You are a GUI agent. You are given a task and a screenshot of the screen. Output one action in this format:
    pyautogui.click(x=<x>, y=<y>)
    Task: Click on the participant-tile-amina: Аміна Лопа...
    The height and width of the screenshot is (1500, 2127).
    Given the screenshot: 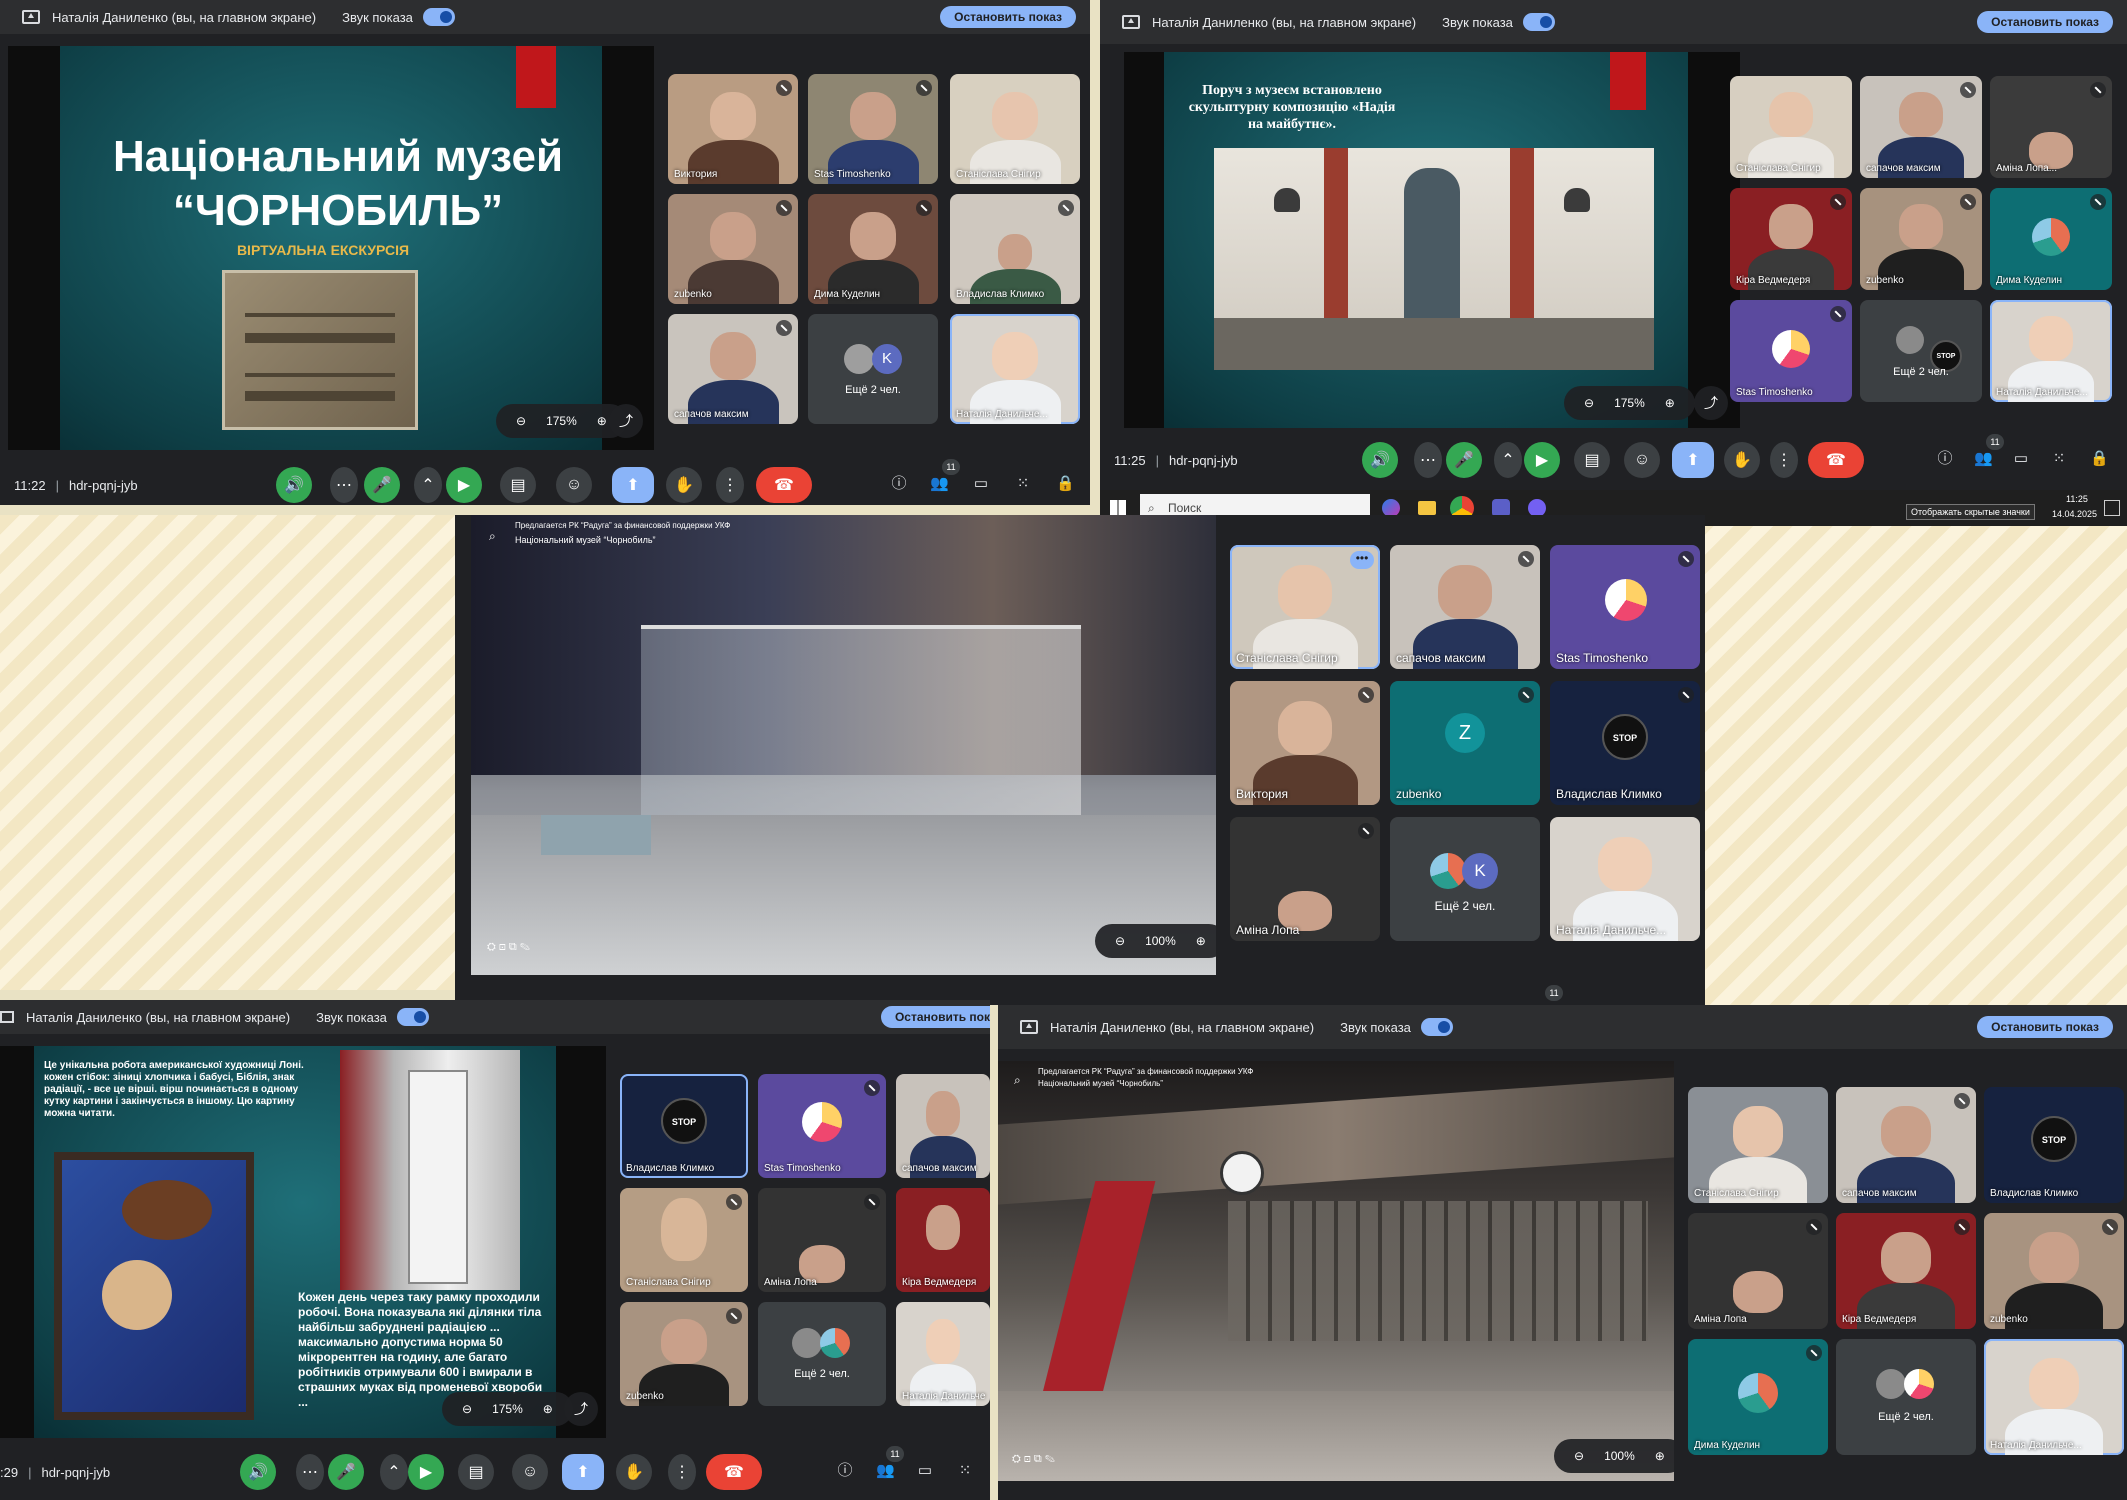 What is the action you would take?
    pyautogui.click(x=2051, y=127)
    